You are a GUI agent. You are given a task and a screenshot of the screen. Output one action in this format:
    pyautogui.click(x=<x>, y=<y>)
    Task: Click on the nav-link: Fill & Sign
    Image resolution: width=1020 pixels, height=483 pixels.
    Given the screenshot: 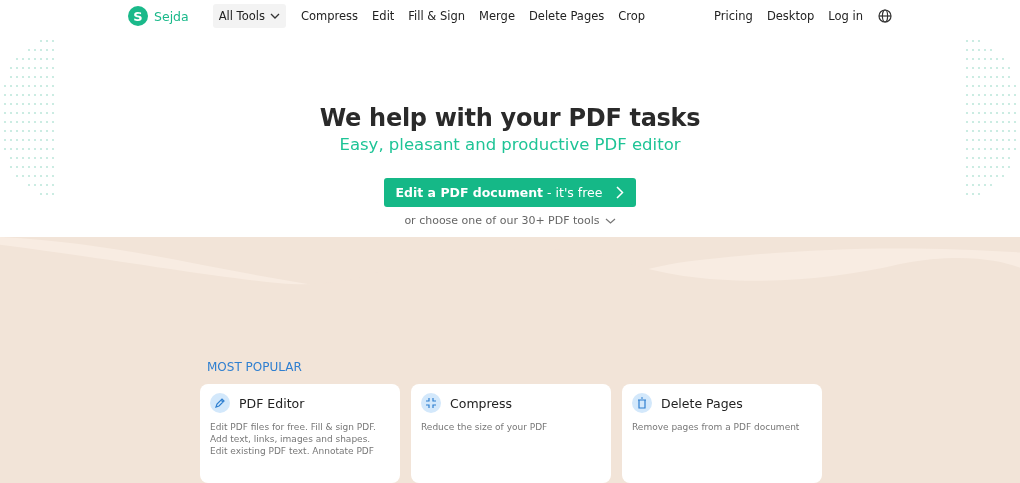 What is the action you would take?
    pyautogui.click(x=437, y=16)
    